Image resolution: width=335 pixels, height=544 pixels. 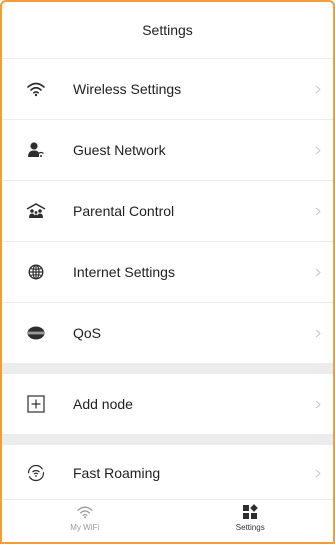 I want to click on menu-item-fast-roaming: Fast Roaming, so click(x=167, y=473).